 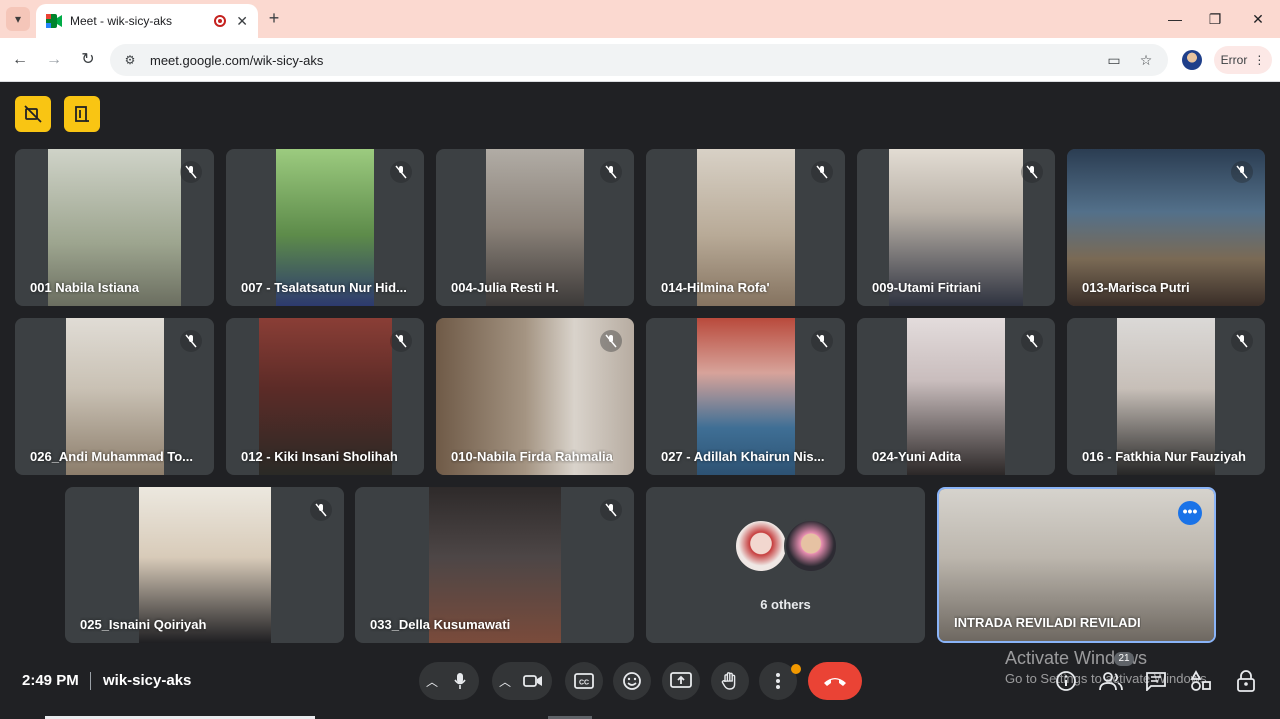 I want to click on raise-hand-button, so click(x=730, y=681).